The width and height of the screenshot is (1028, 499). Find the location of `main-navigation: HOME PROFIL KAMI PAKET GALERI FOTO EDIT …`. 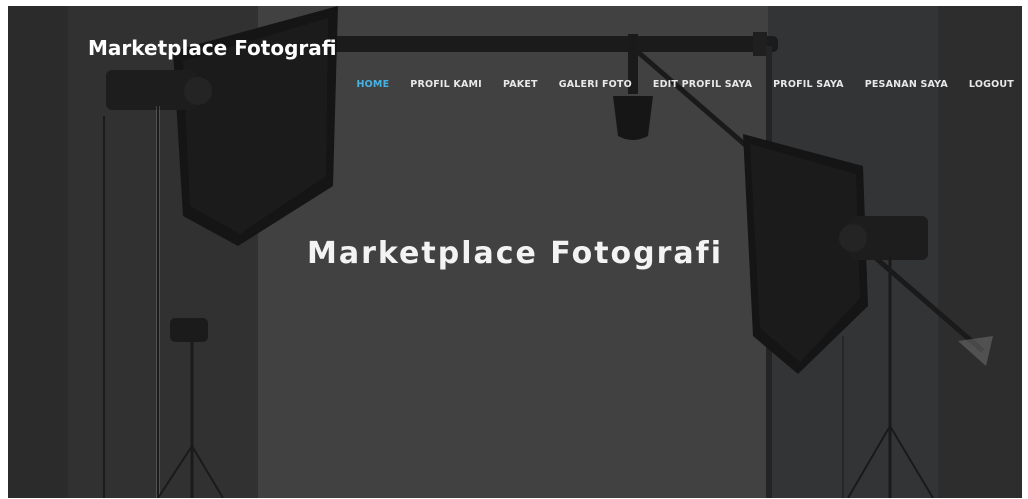

main-navigation: HOME PROFIL KAMI PAKET GALERI FOTO EDIT … is located at coordinates (684, 84).